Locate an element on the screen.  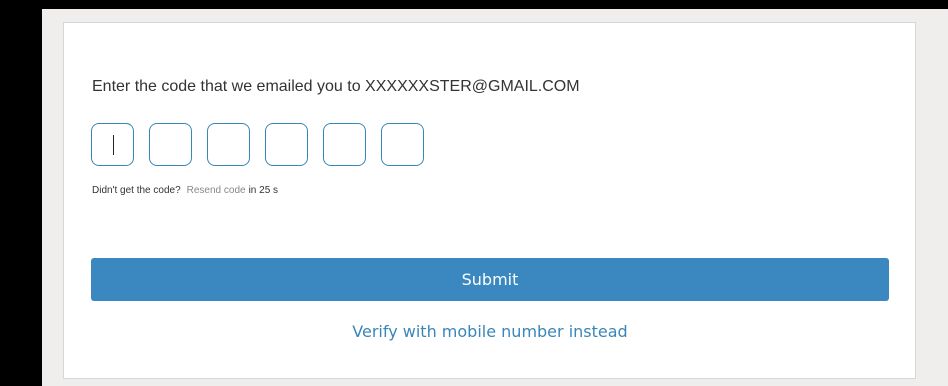
verify-mobile-link: Verify with mobile number instead is located at coordinates (490, 331).